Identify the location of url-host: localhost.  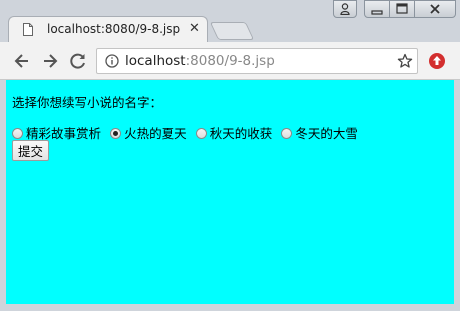
(155, 61).